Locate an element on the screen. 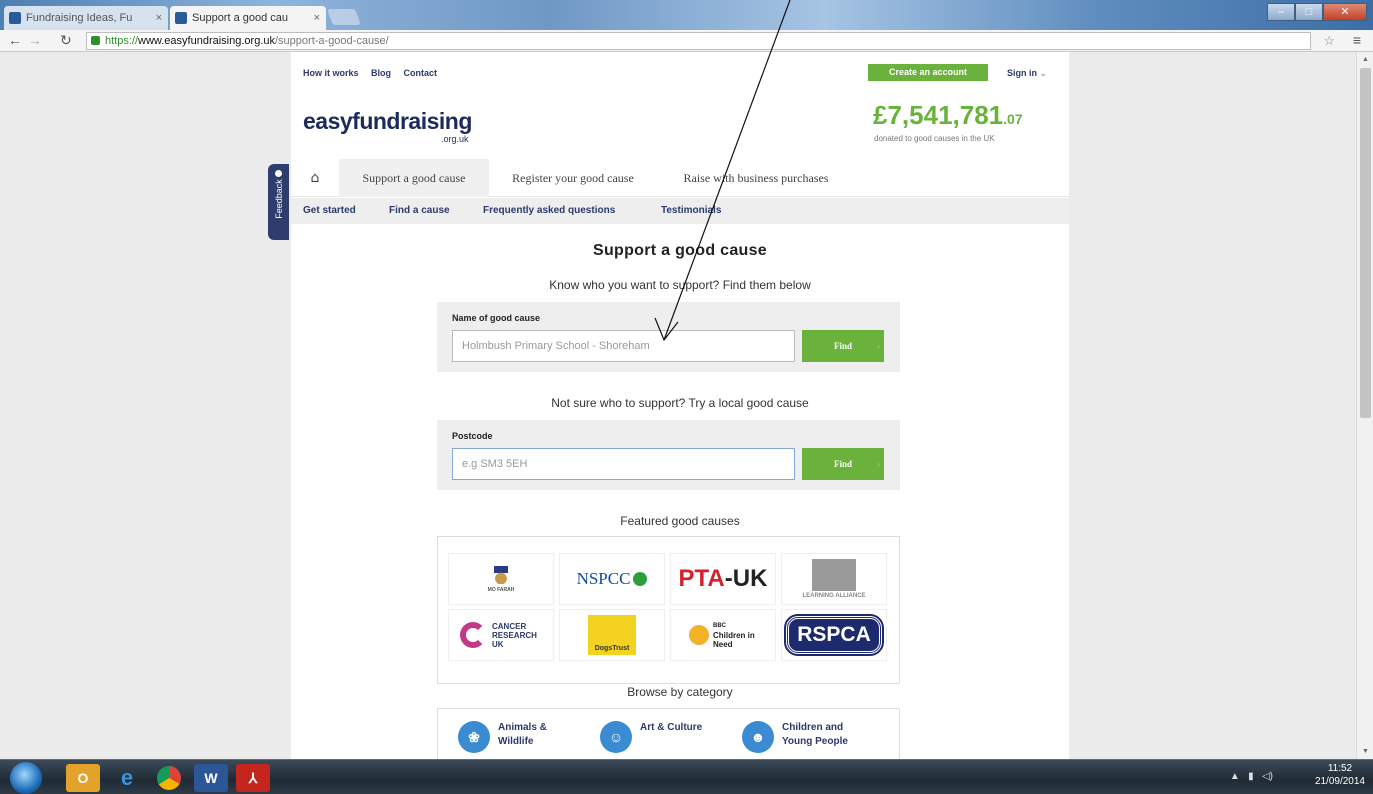 The image size is (1373, 794). clock-date: 21/09/2014 is located at coordinates (1339, 781).